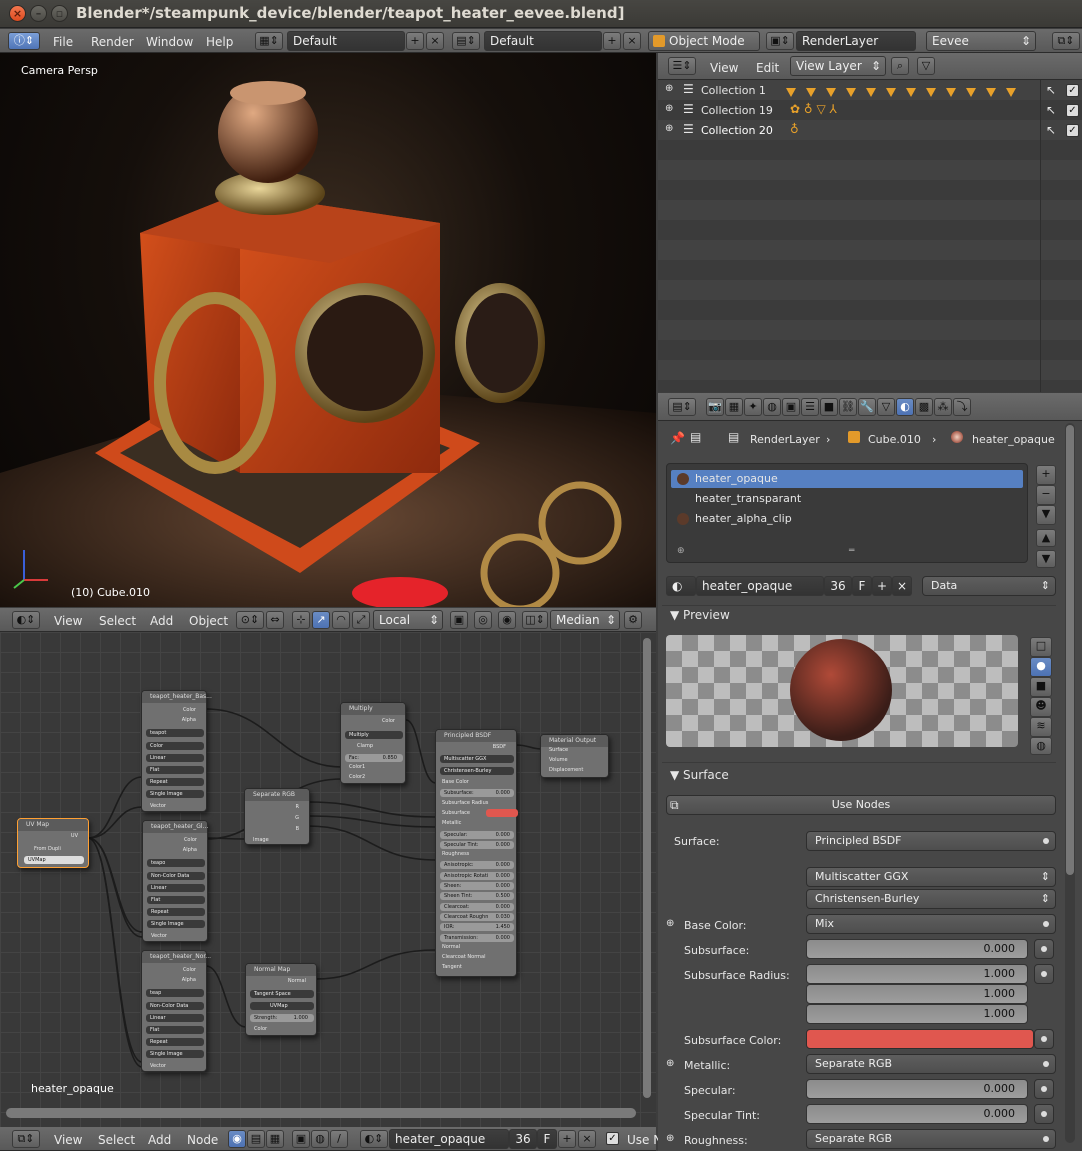 This screenshot has width=1082, height=1151. Describe the element at coordinates (838, 66) in the screenshot. I see `outliner-display-mode-dropdown: View Layer ⇕` at that location.